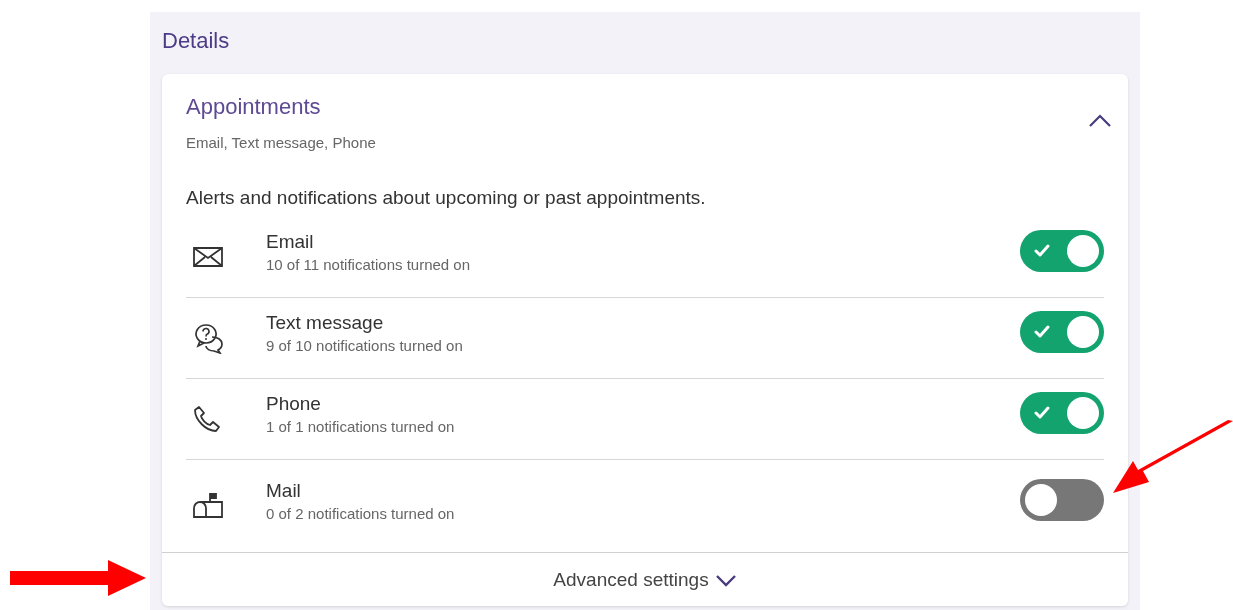 Image resolution: width=1233 pixels, height=610 pixels. Describe the element at coordinates (294, 404) in the screenshot. I see `channel-name: Phone` at that location.